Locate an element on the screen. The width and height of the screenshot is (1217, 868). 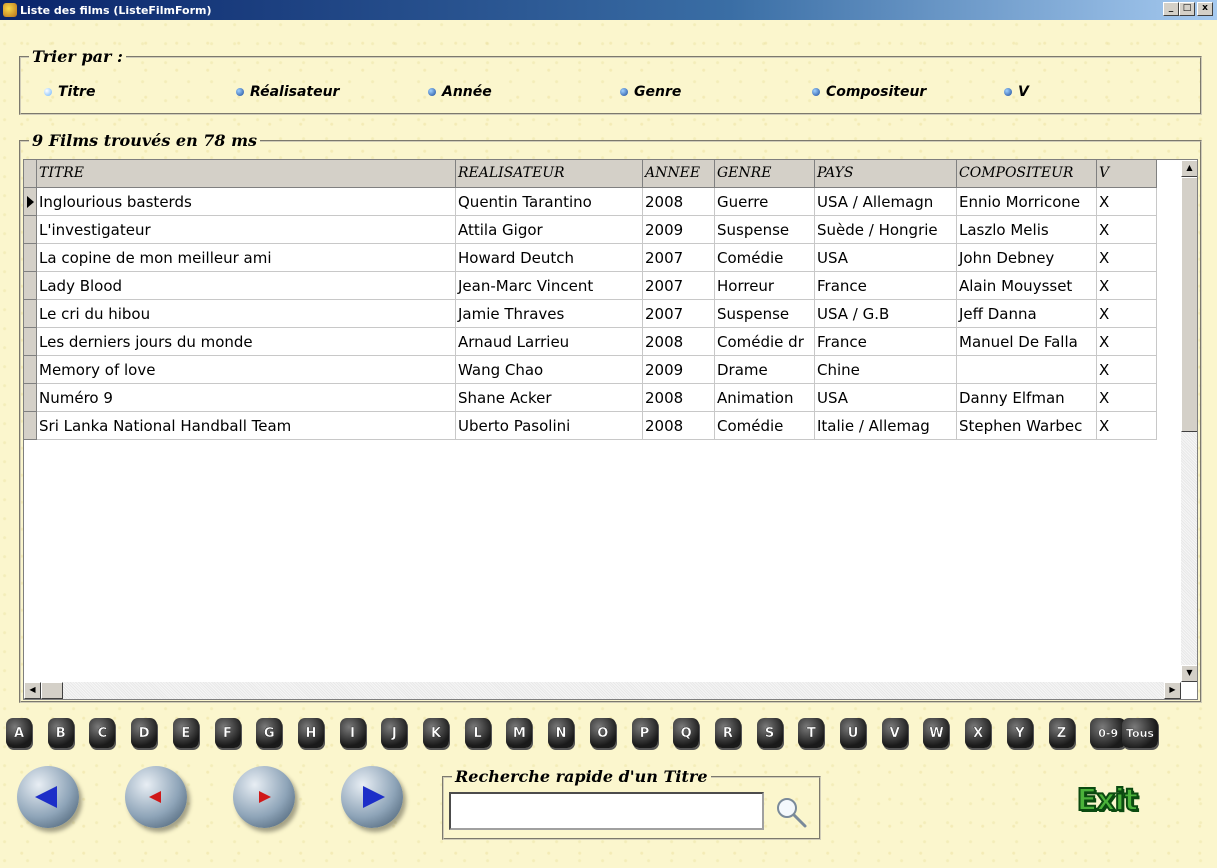
table-cell: Animation is located at coordinates (765, 398).